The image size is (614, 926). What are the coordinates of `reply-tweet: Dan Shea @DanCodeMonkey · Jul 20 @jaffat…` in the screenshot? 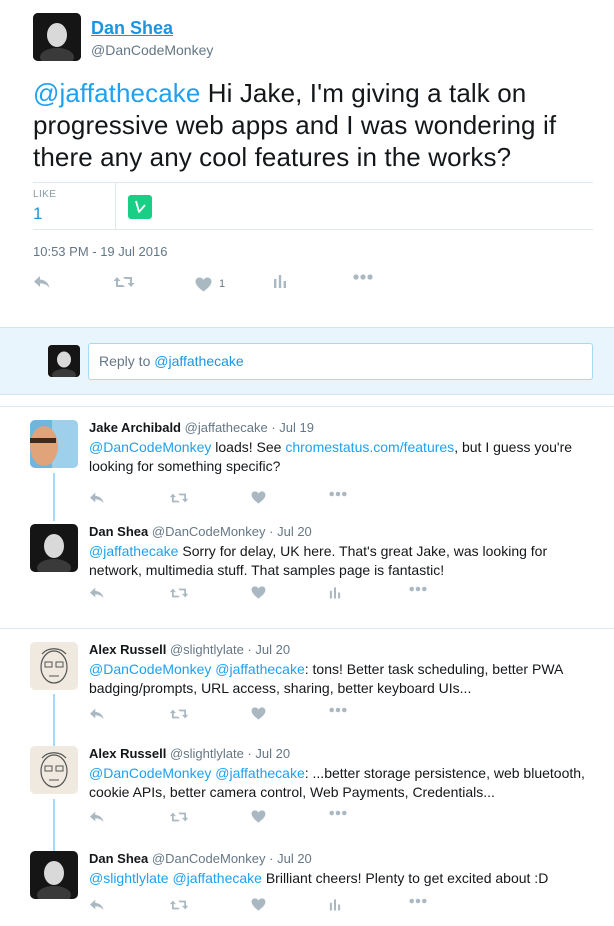 It's located at (307, 570).